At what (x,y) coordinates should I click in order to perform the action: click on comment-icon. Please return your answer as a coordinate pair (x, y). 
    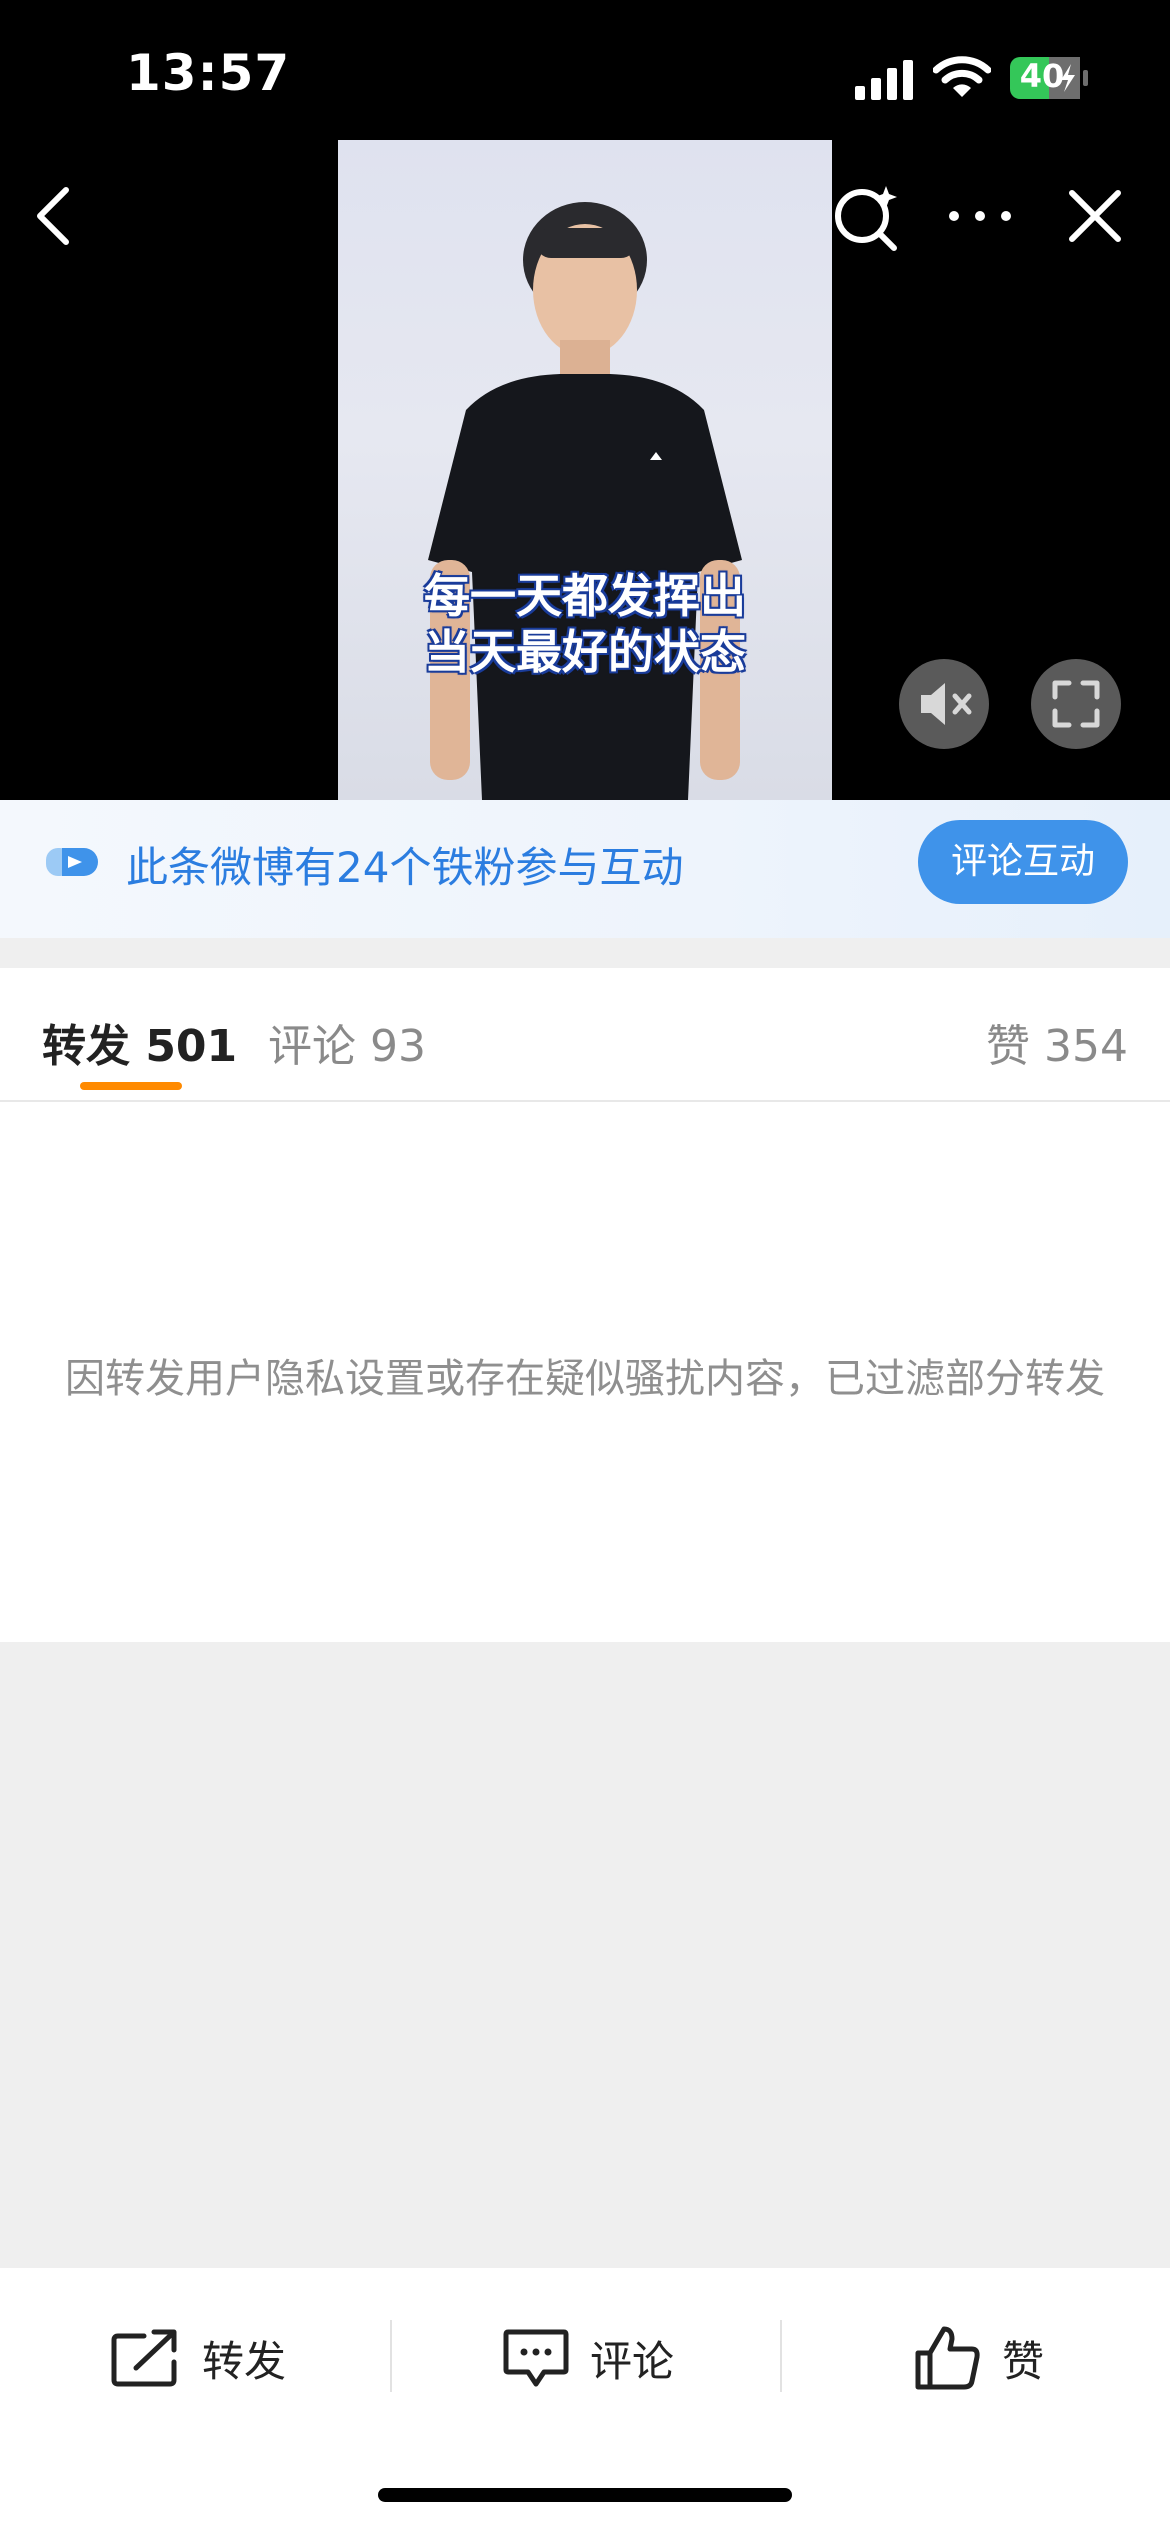
    Looking at the image, I should click on (536, 2358).